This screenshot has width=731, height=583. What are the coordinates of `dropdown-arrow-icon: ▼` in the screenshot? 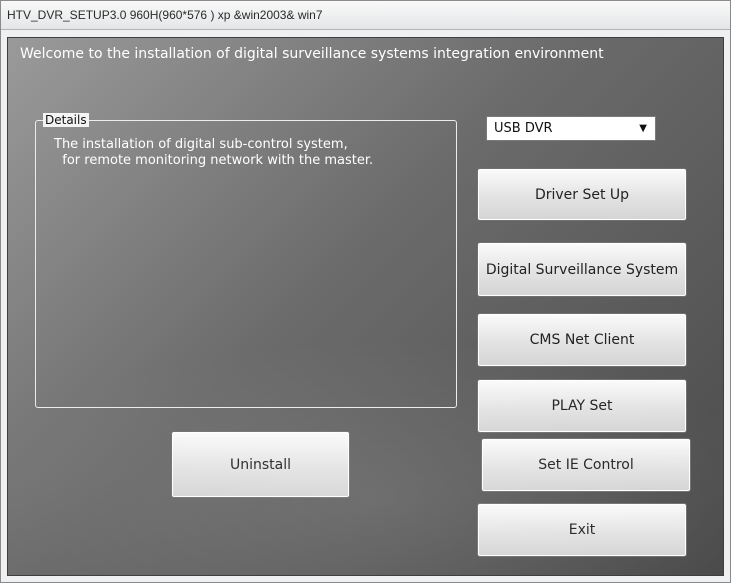 It's located at (643, 128).